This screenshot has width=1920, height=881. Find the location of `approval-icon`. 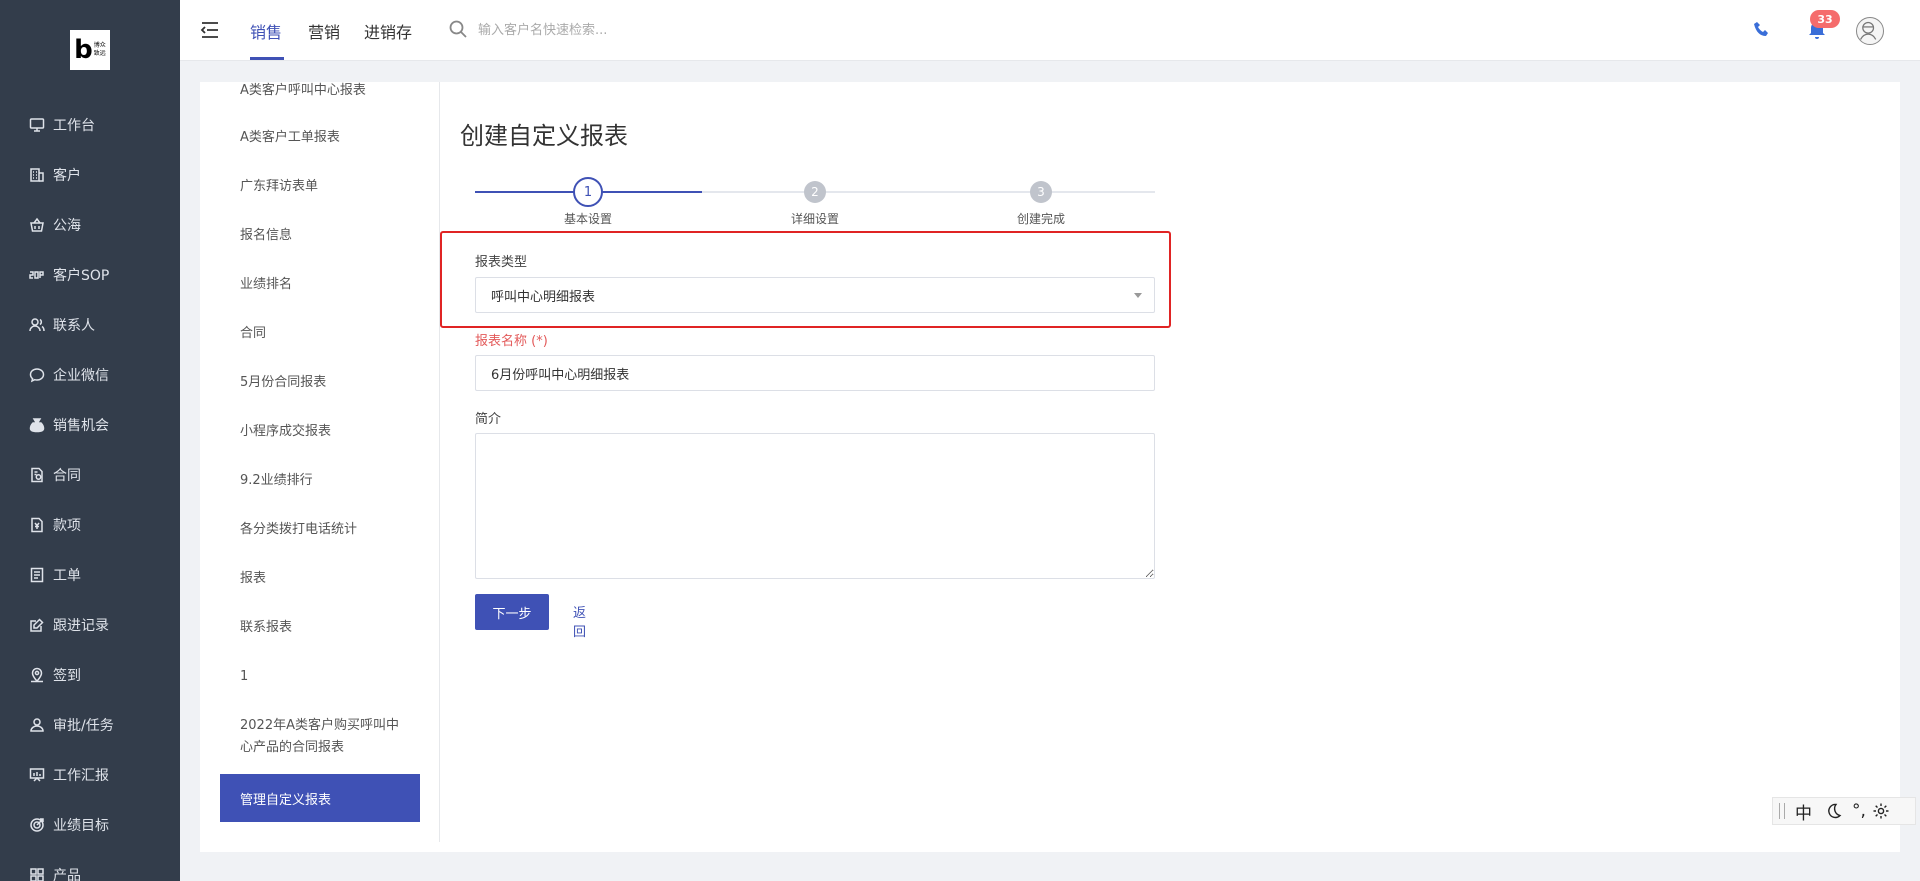

approval-icon is located at coordinates (37, 725).